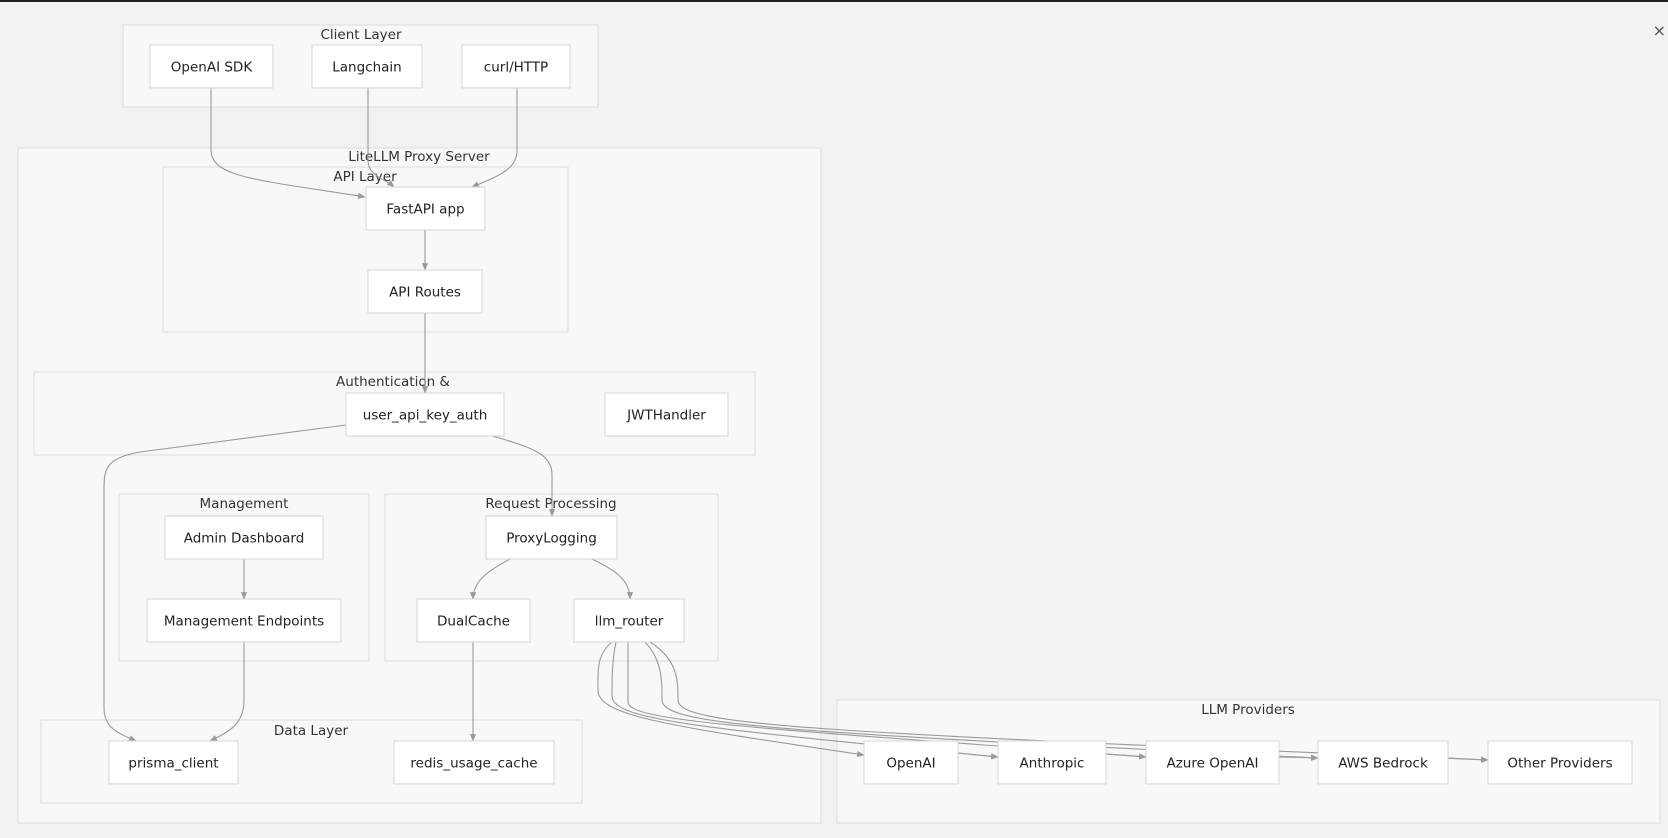  I want to click on node-label: redis_usage_cache, so click(473, 764).